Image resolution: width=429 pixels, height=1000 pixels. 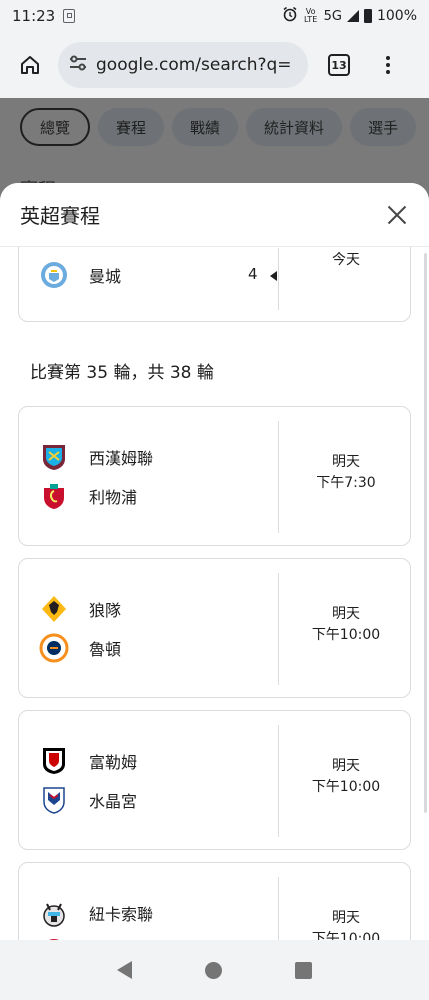 I want to click on status-icons: Vo LTE 5G 100%, so click(x=349, y=16).